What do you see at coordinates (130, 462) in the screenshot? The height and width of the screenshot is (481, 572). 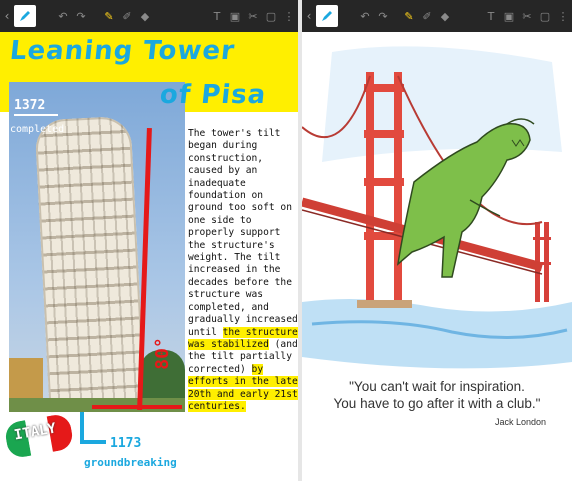 I see `groundbreaking-label: groundbreaking` at bounding box center [130, 462].